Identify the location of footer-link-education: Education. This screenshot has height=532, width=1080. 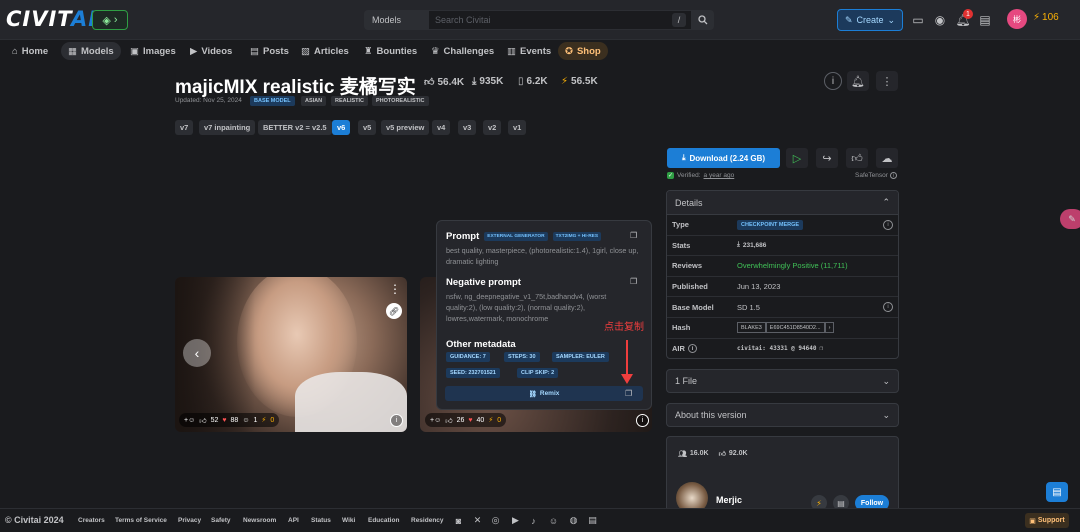
(383, 520).